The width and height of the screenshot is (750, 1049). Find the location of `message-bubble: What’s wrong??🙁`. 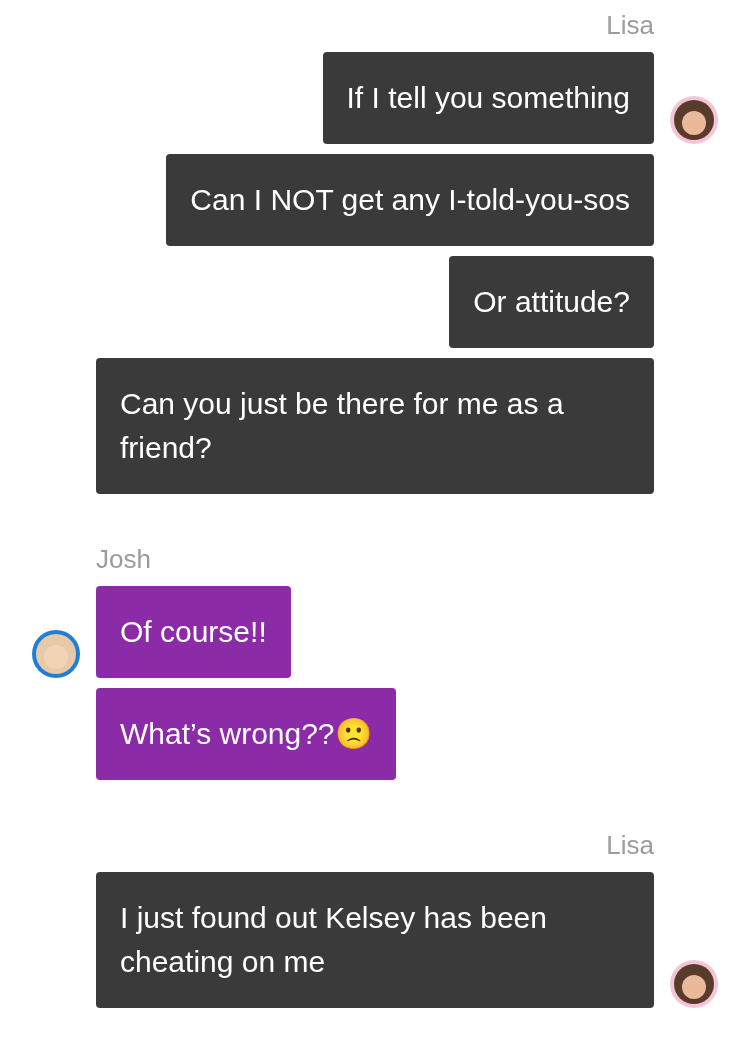

message-bubble: What’s wrong??🙁 is located at coordinates (246, 734).